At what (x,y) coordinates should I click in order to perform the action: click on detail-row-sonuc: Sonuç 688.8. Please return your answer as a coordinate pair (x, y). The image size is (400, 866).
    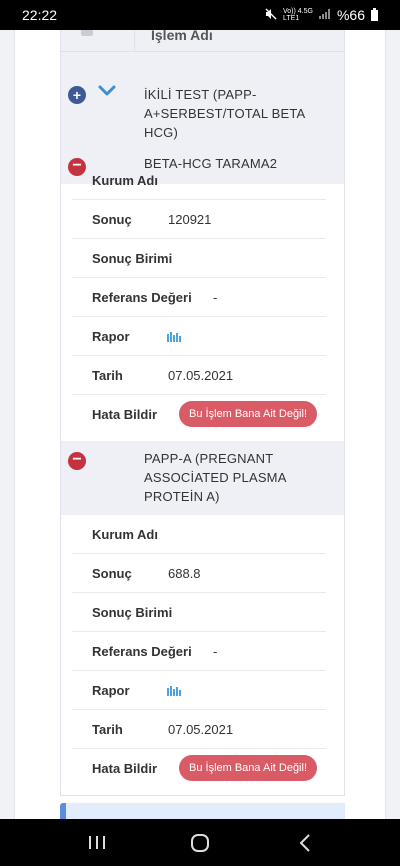
    Looking at the image, I should click on (199, 573).